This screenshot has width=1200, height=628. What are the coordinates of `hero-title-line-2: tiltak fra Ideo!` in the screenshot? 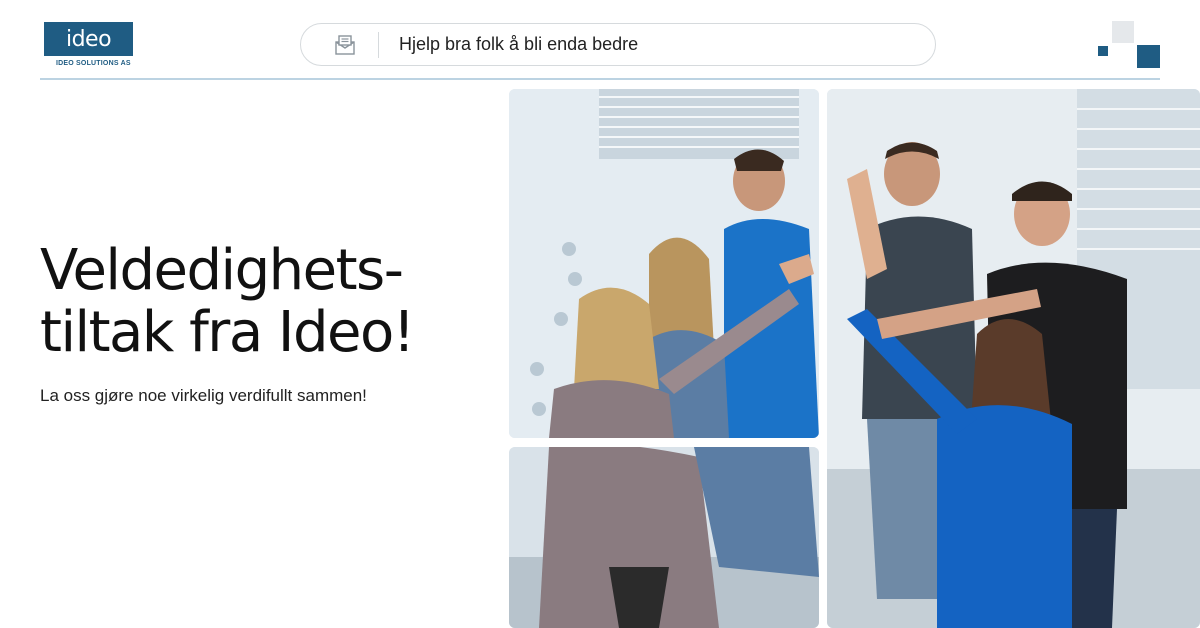 It's located at (227, 332).